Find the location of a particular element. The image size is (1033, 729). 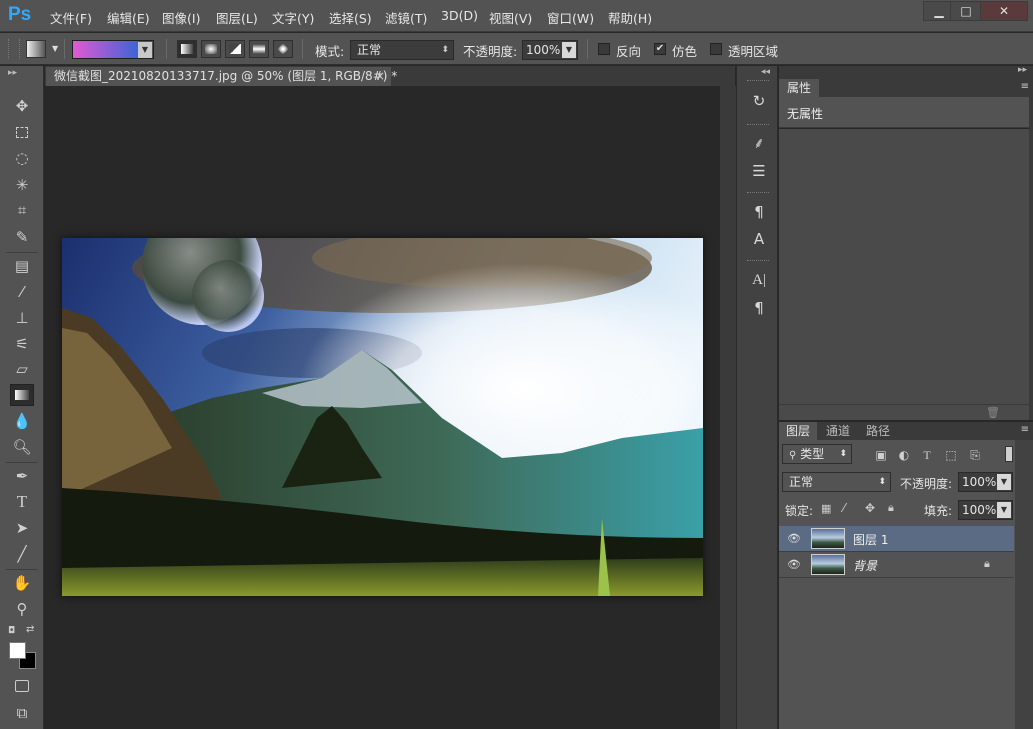

swap-colors-icon: ⇄ is located at coordinates (30, 629).